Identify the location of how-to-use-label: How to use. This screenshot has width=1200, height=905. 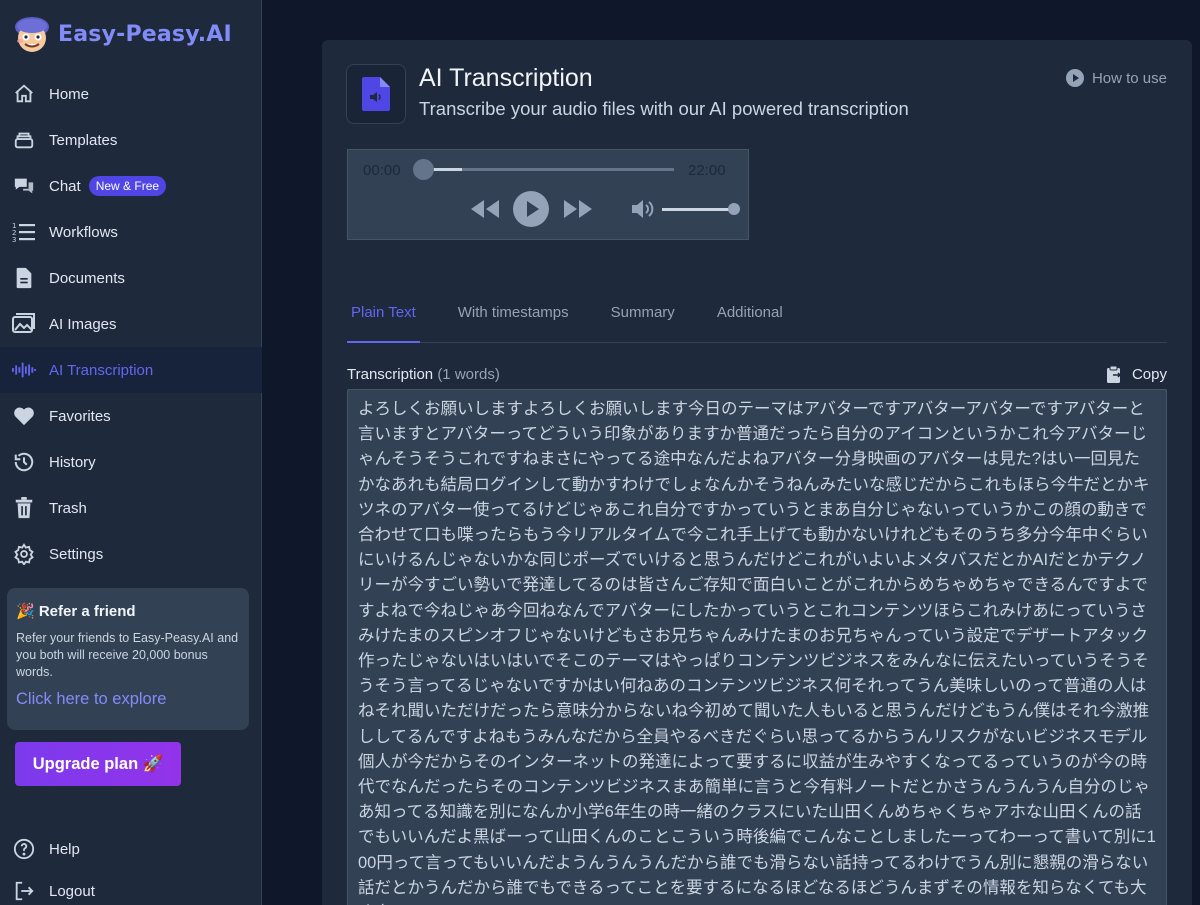
(1129, 78).